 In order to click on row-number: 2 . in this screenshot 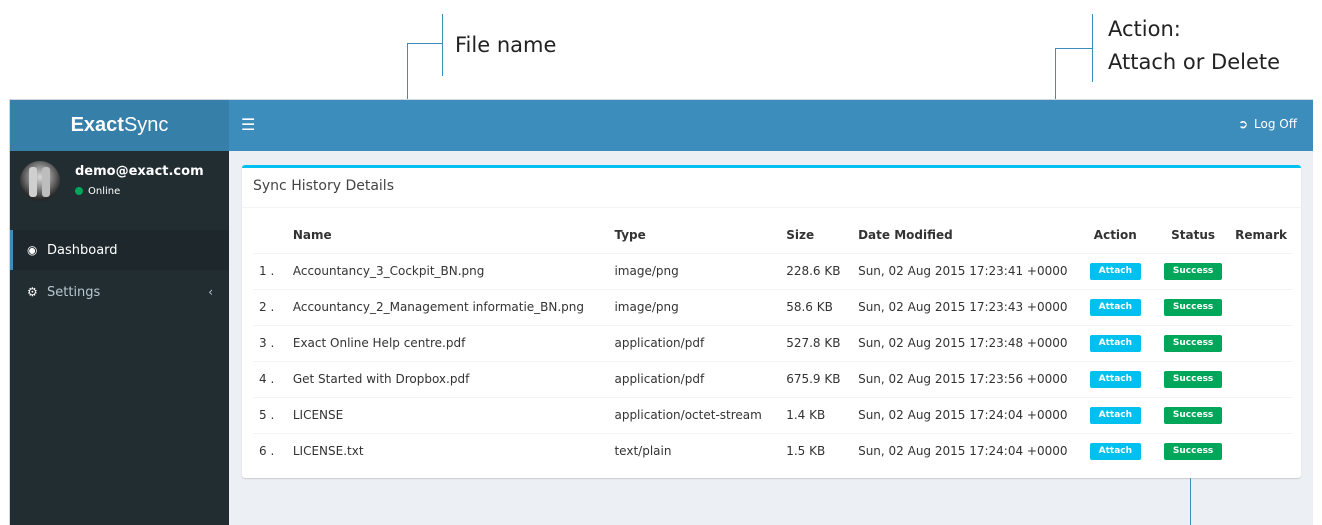, I will do `click(270, 306)`.